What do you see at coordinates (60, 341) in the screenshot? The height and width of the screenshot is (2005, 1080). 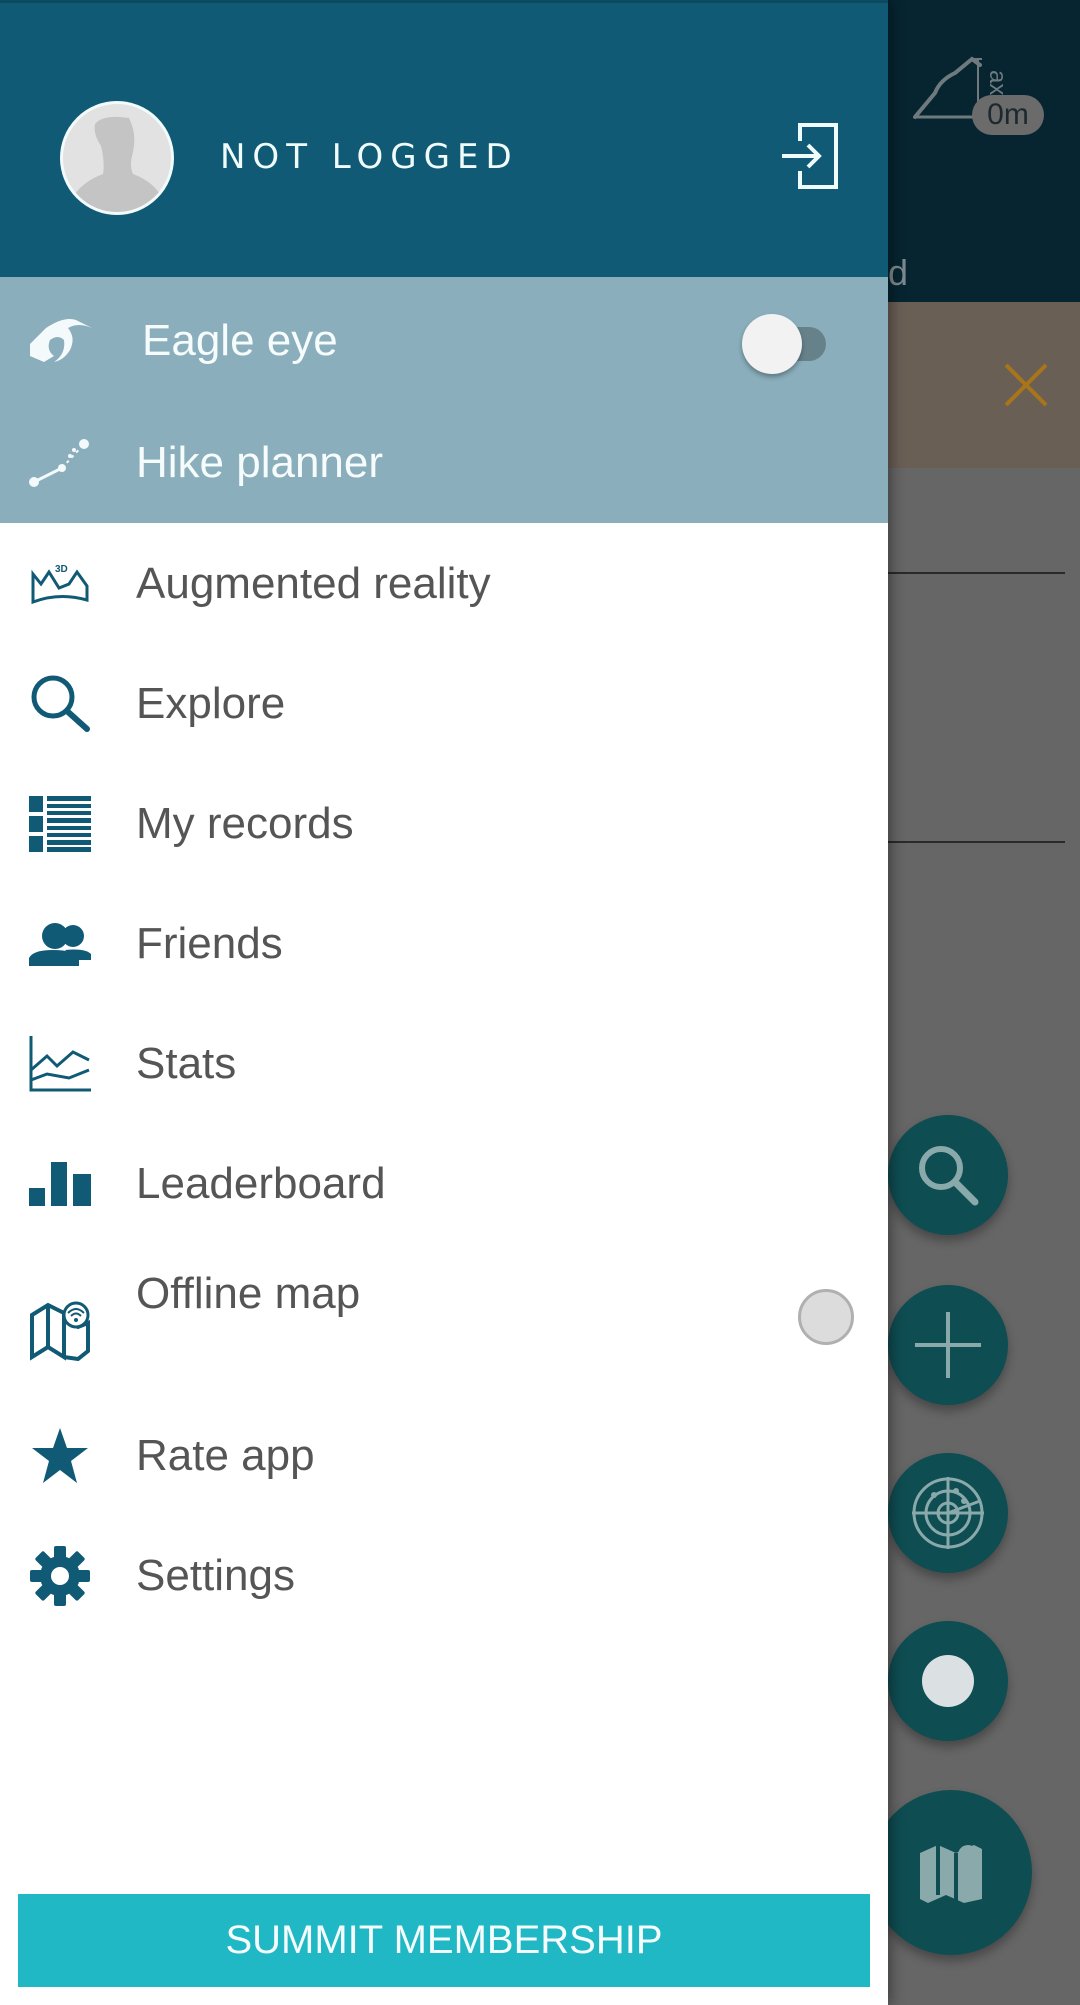 I see `eagle-eye-icon` at bounding box center [60, 341].